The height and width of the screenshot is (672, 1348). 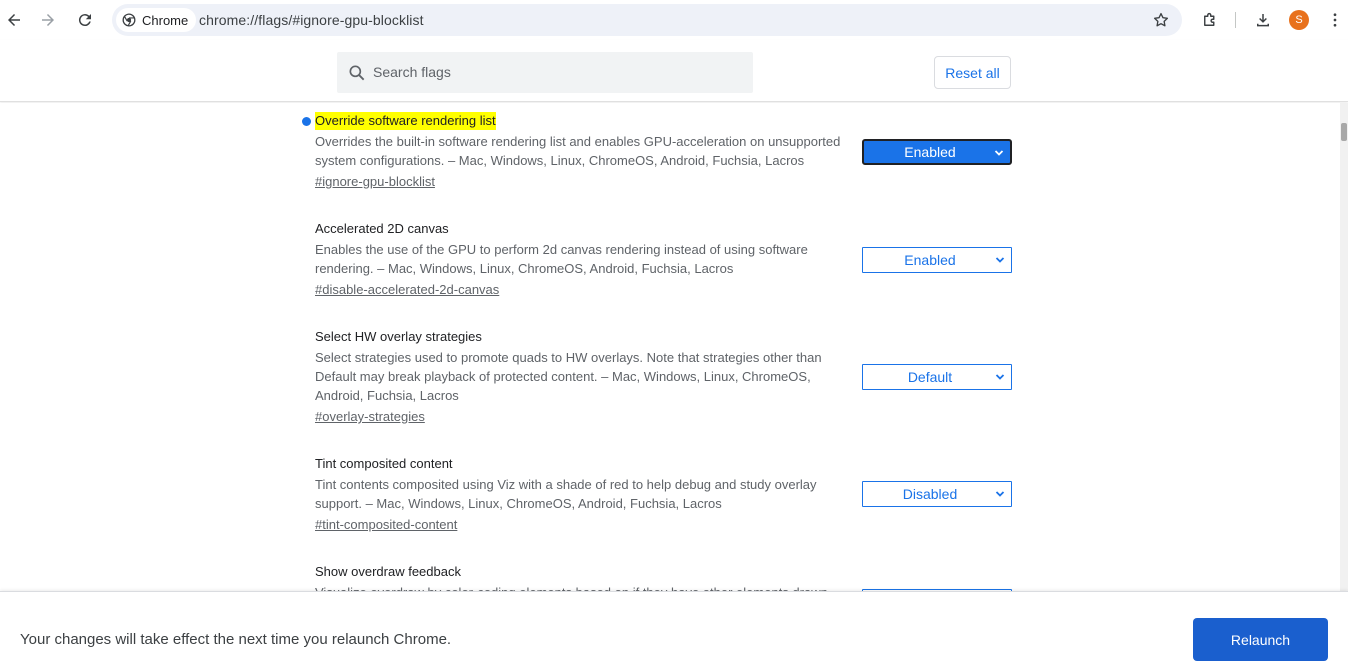 What do you see at coordinates (930, 377) in the screenshot?
I see `flag-state-value: Default` at bounding box center [930, 377].